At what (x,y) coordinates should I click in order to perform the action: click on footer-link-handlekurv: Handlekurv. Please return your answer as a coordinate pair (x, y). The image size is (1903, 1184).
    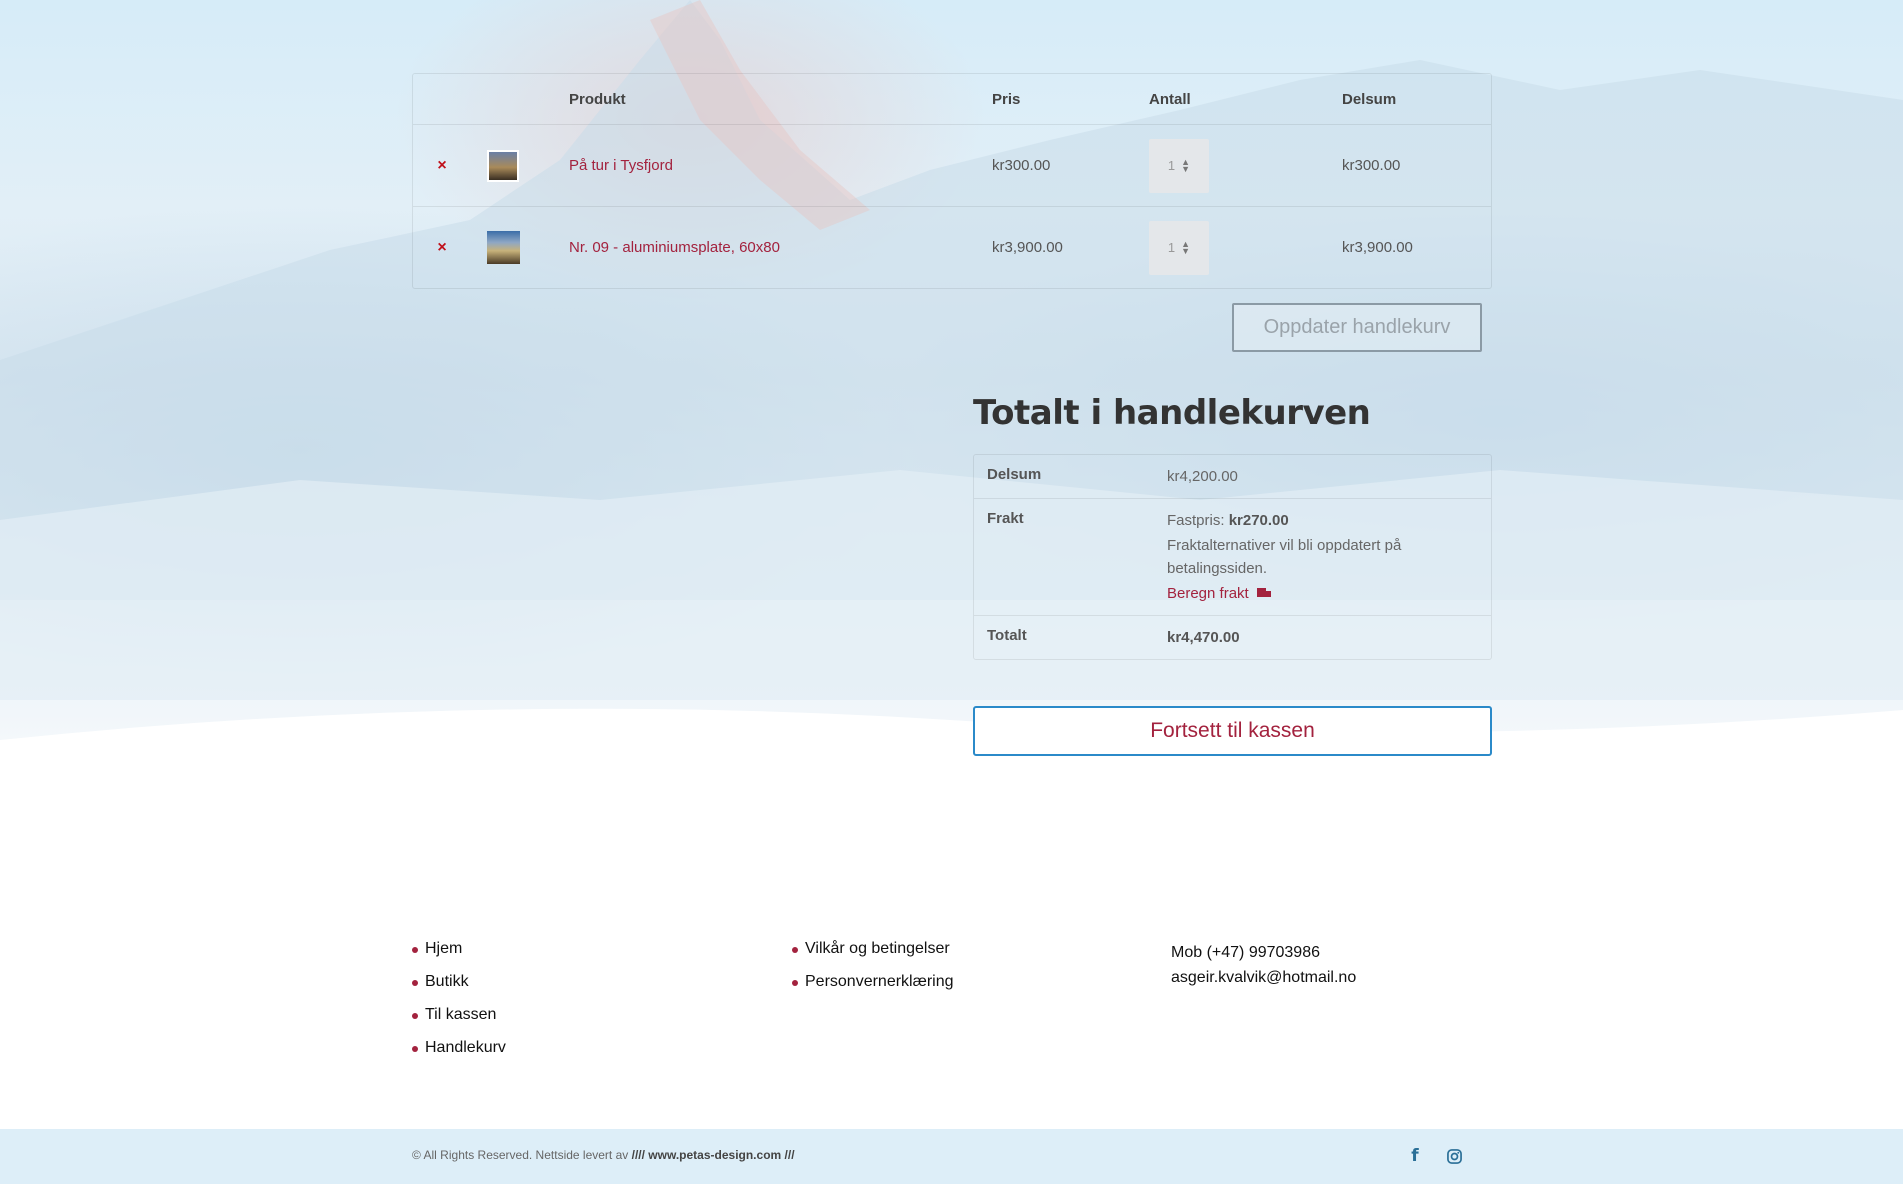
    Looking at the image, I should click on (459, 1055).